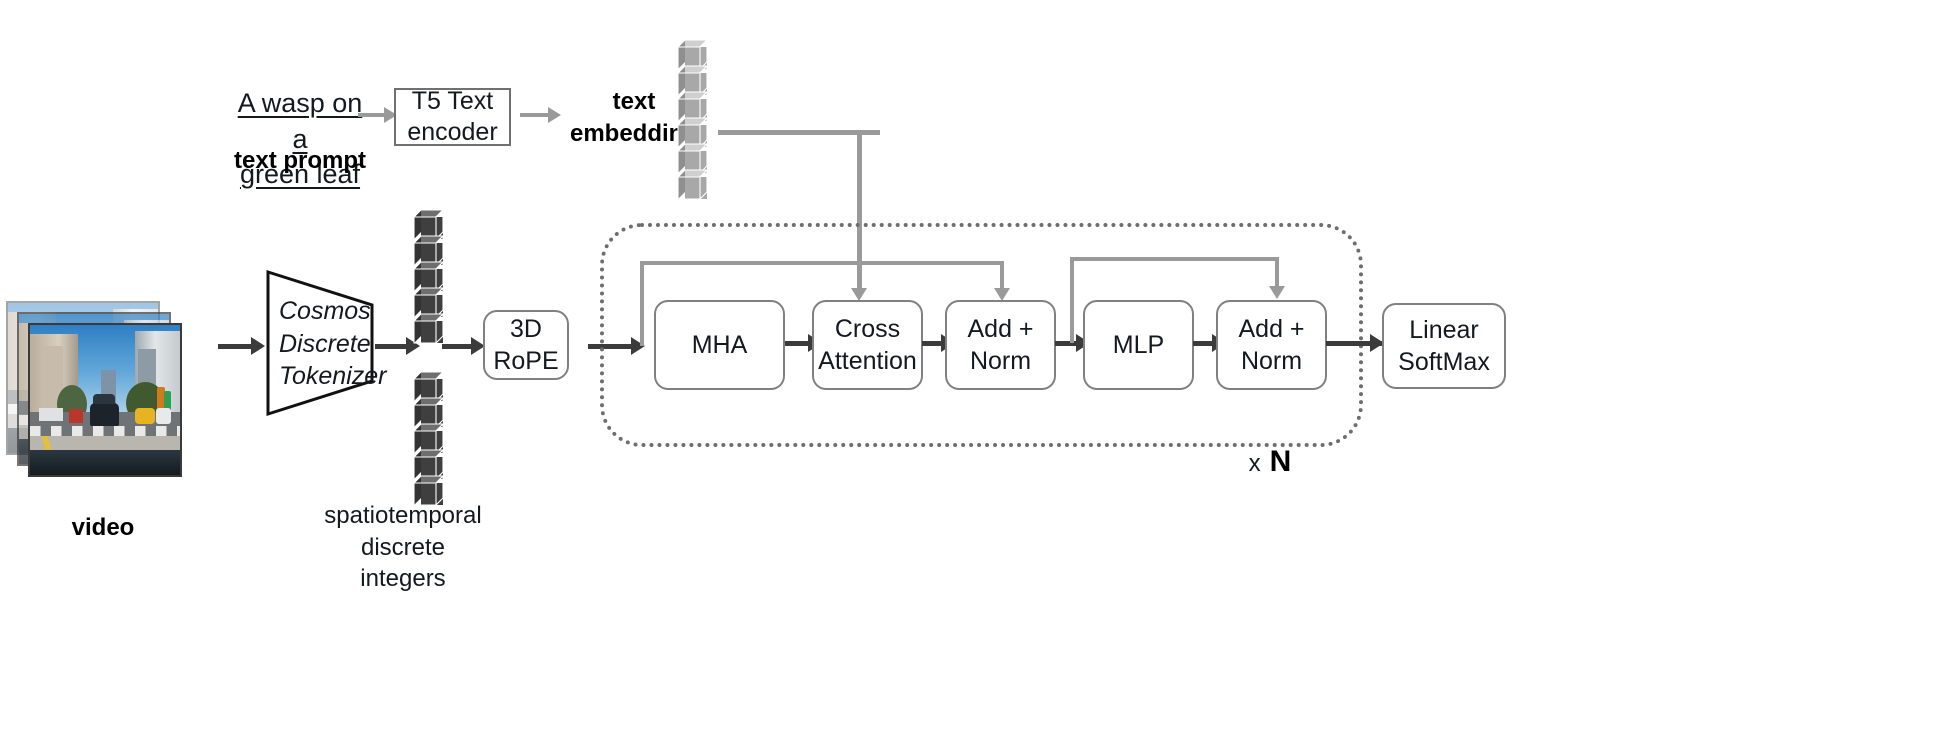  I want to click on block-mlp: MLP, so click(1138, 345).